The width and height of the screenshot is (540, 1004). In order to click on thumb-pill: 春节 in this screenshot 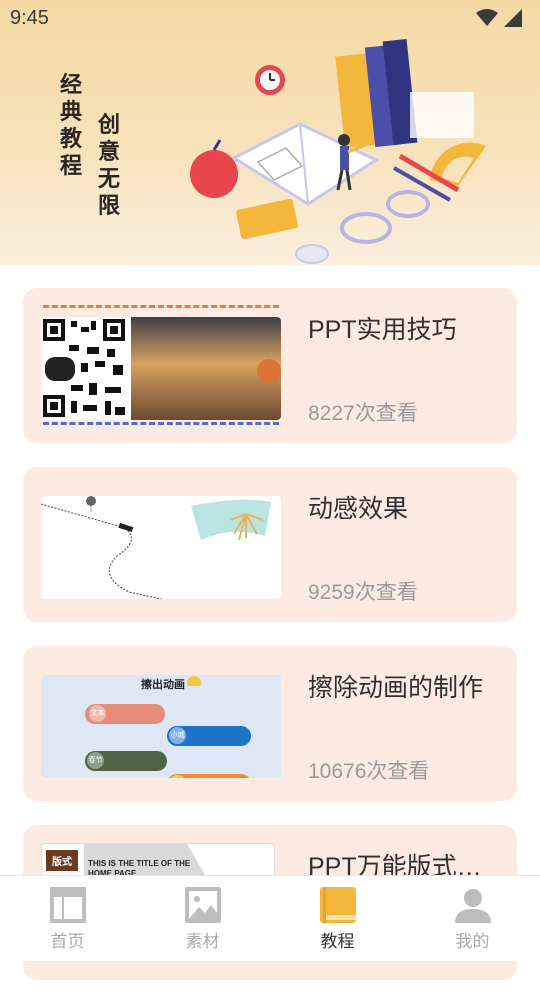, I will do `click(126, 761)`.